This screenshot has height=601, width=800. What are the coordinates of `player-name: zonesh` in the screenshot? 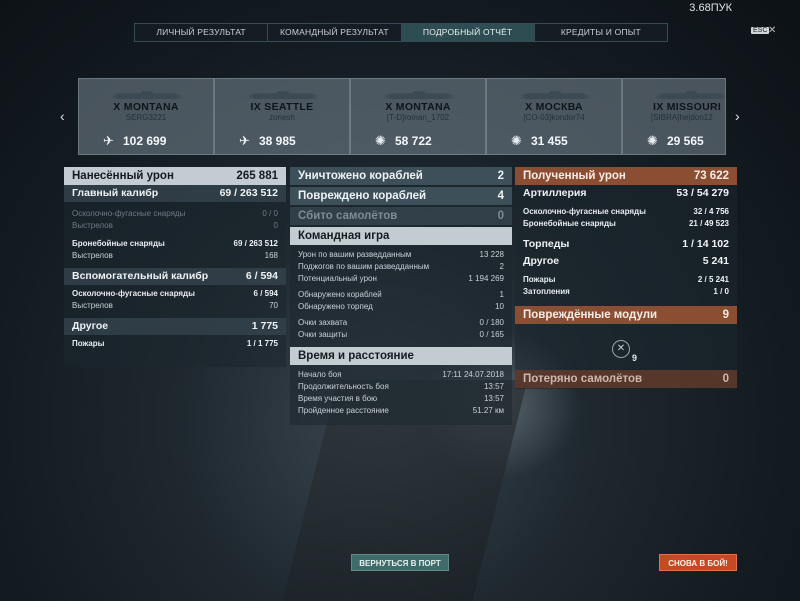 It's located at (282, 117).